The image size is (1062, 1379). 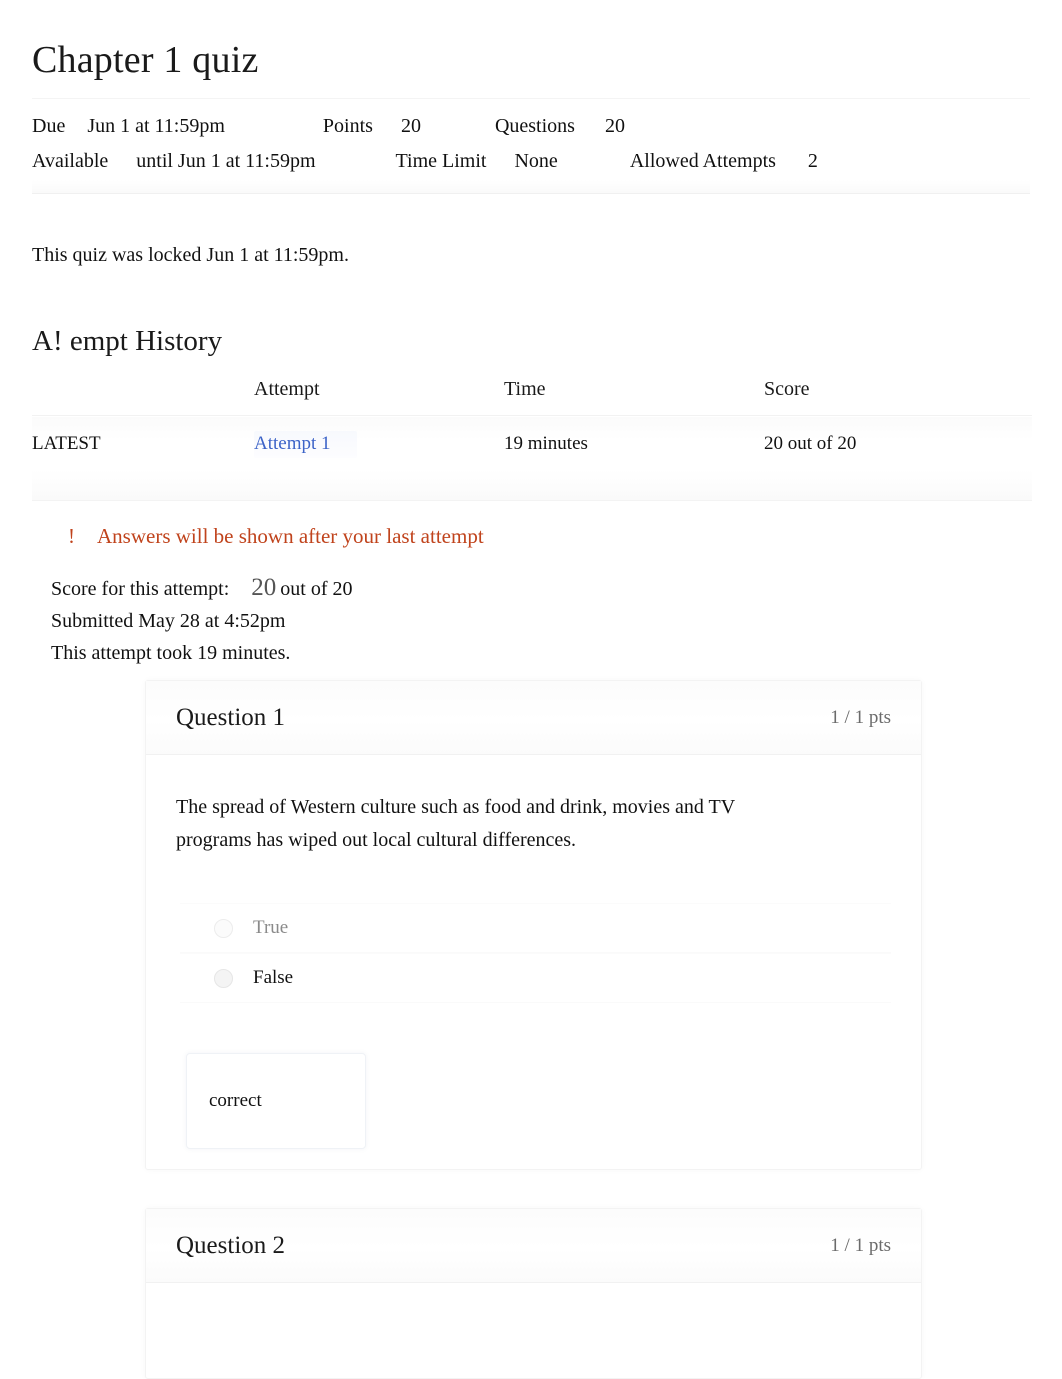 What do you see at coordinates (127, 341) in the screenshot?
I see `attempt-history-heading: A! empt History` at bounding box center [127, 341].